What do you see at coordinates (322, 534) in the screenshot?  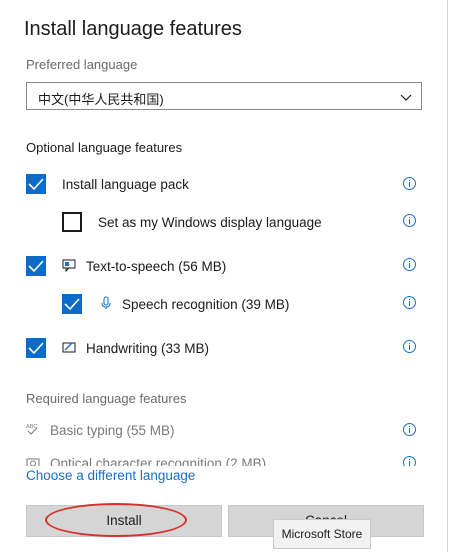 I see `microsoft-store-tooltip: Microsoft Store` at bounding box center [322, 534].